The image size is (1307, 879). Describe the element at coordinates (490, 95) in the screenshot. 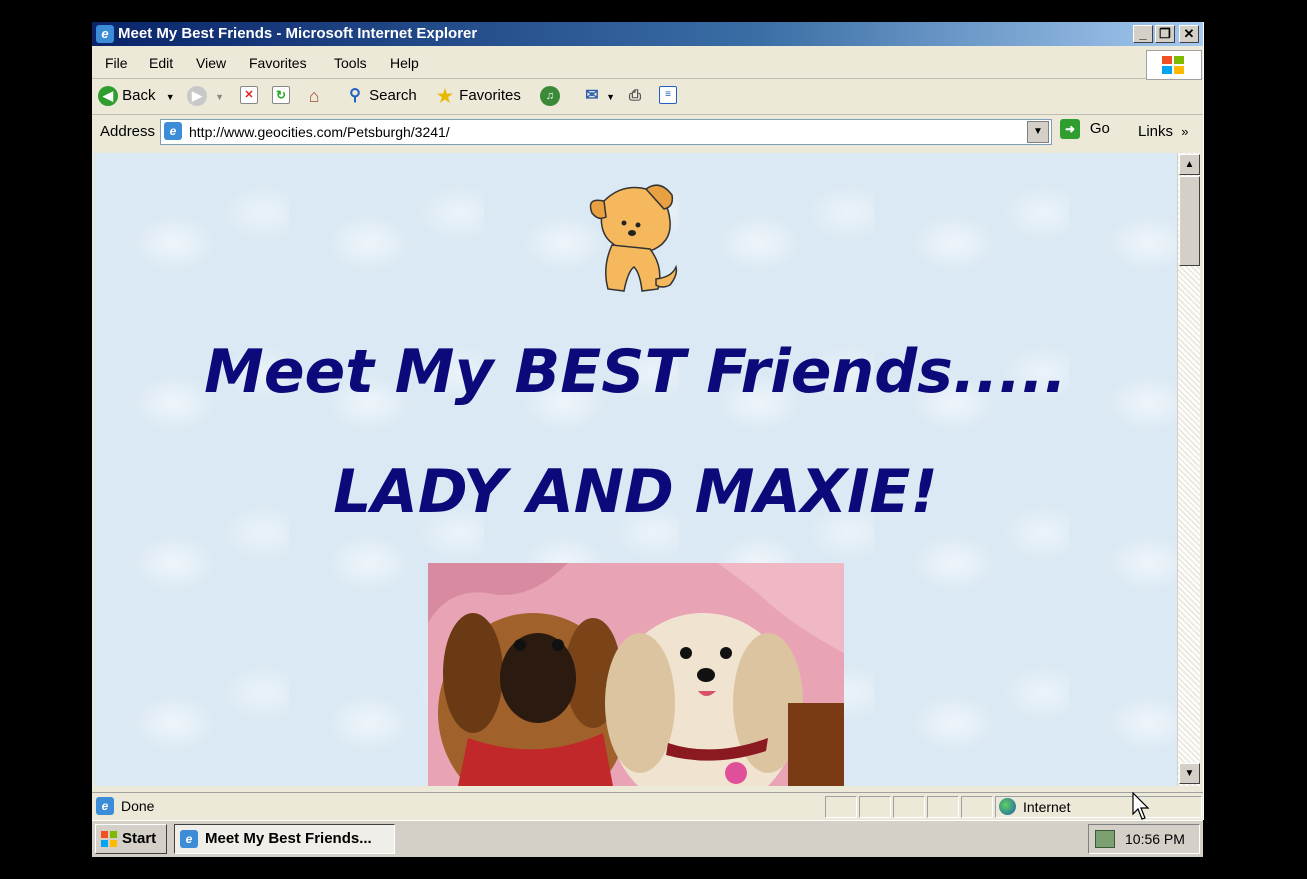

I see `favorites-label: Favorites` at that location.